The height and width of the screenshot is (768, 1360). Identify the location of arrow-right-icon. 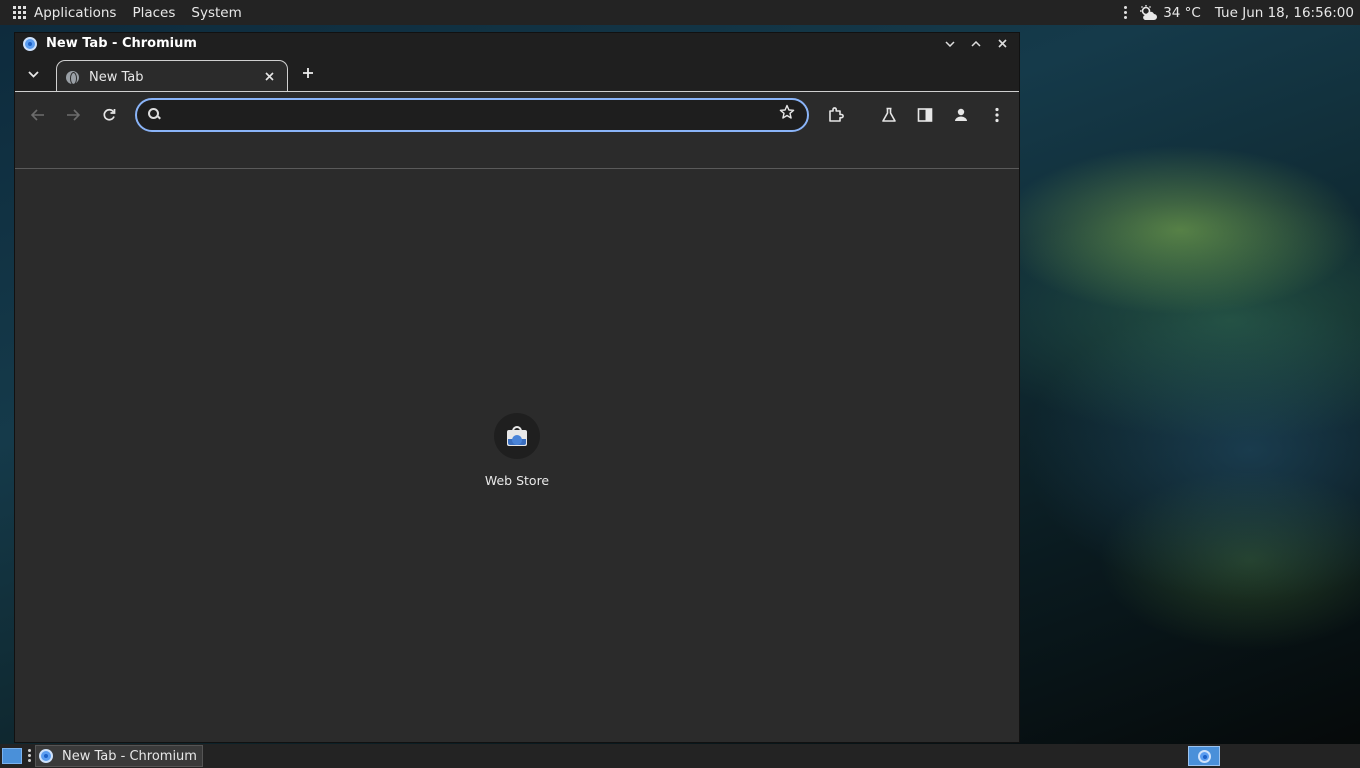
(73, 115).